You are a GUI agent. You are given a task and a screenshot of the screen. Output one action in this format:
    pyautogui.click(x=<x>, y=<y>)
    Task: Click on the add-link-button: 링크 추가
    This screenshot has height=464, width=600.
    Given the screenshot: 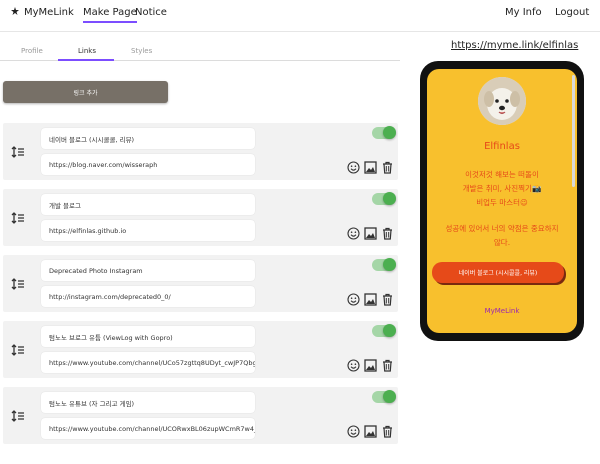 What is the action you would take?
    pyautogui.click(x=85, y=92)
    